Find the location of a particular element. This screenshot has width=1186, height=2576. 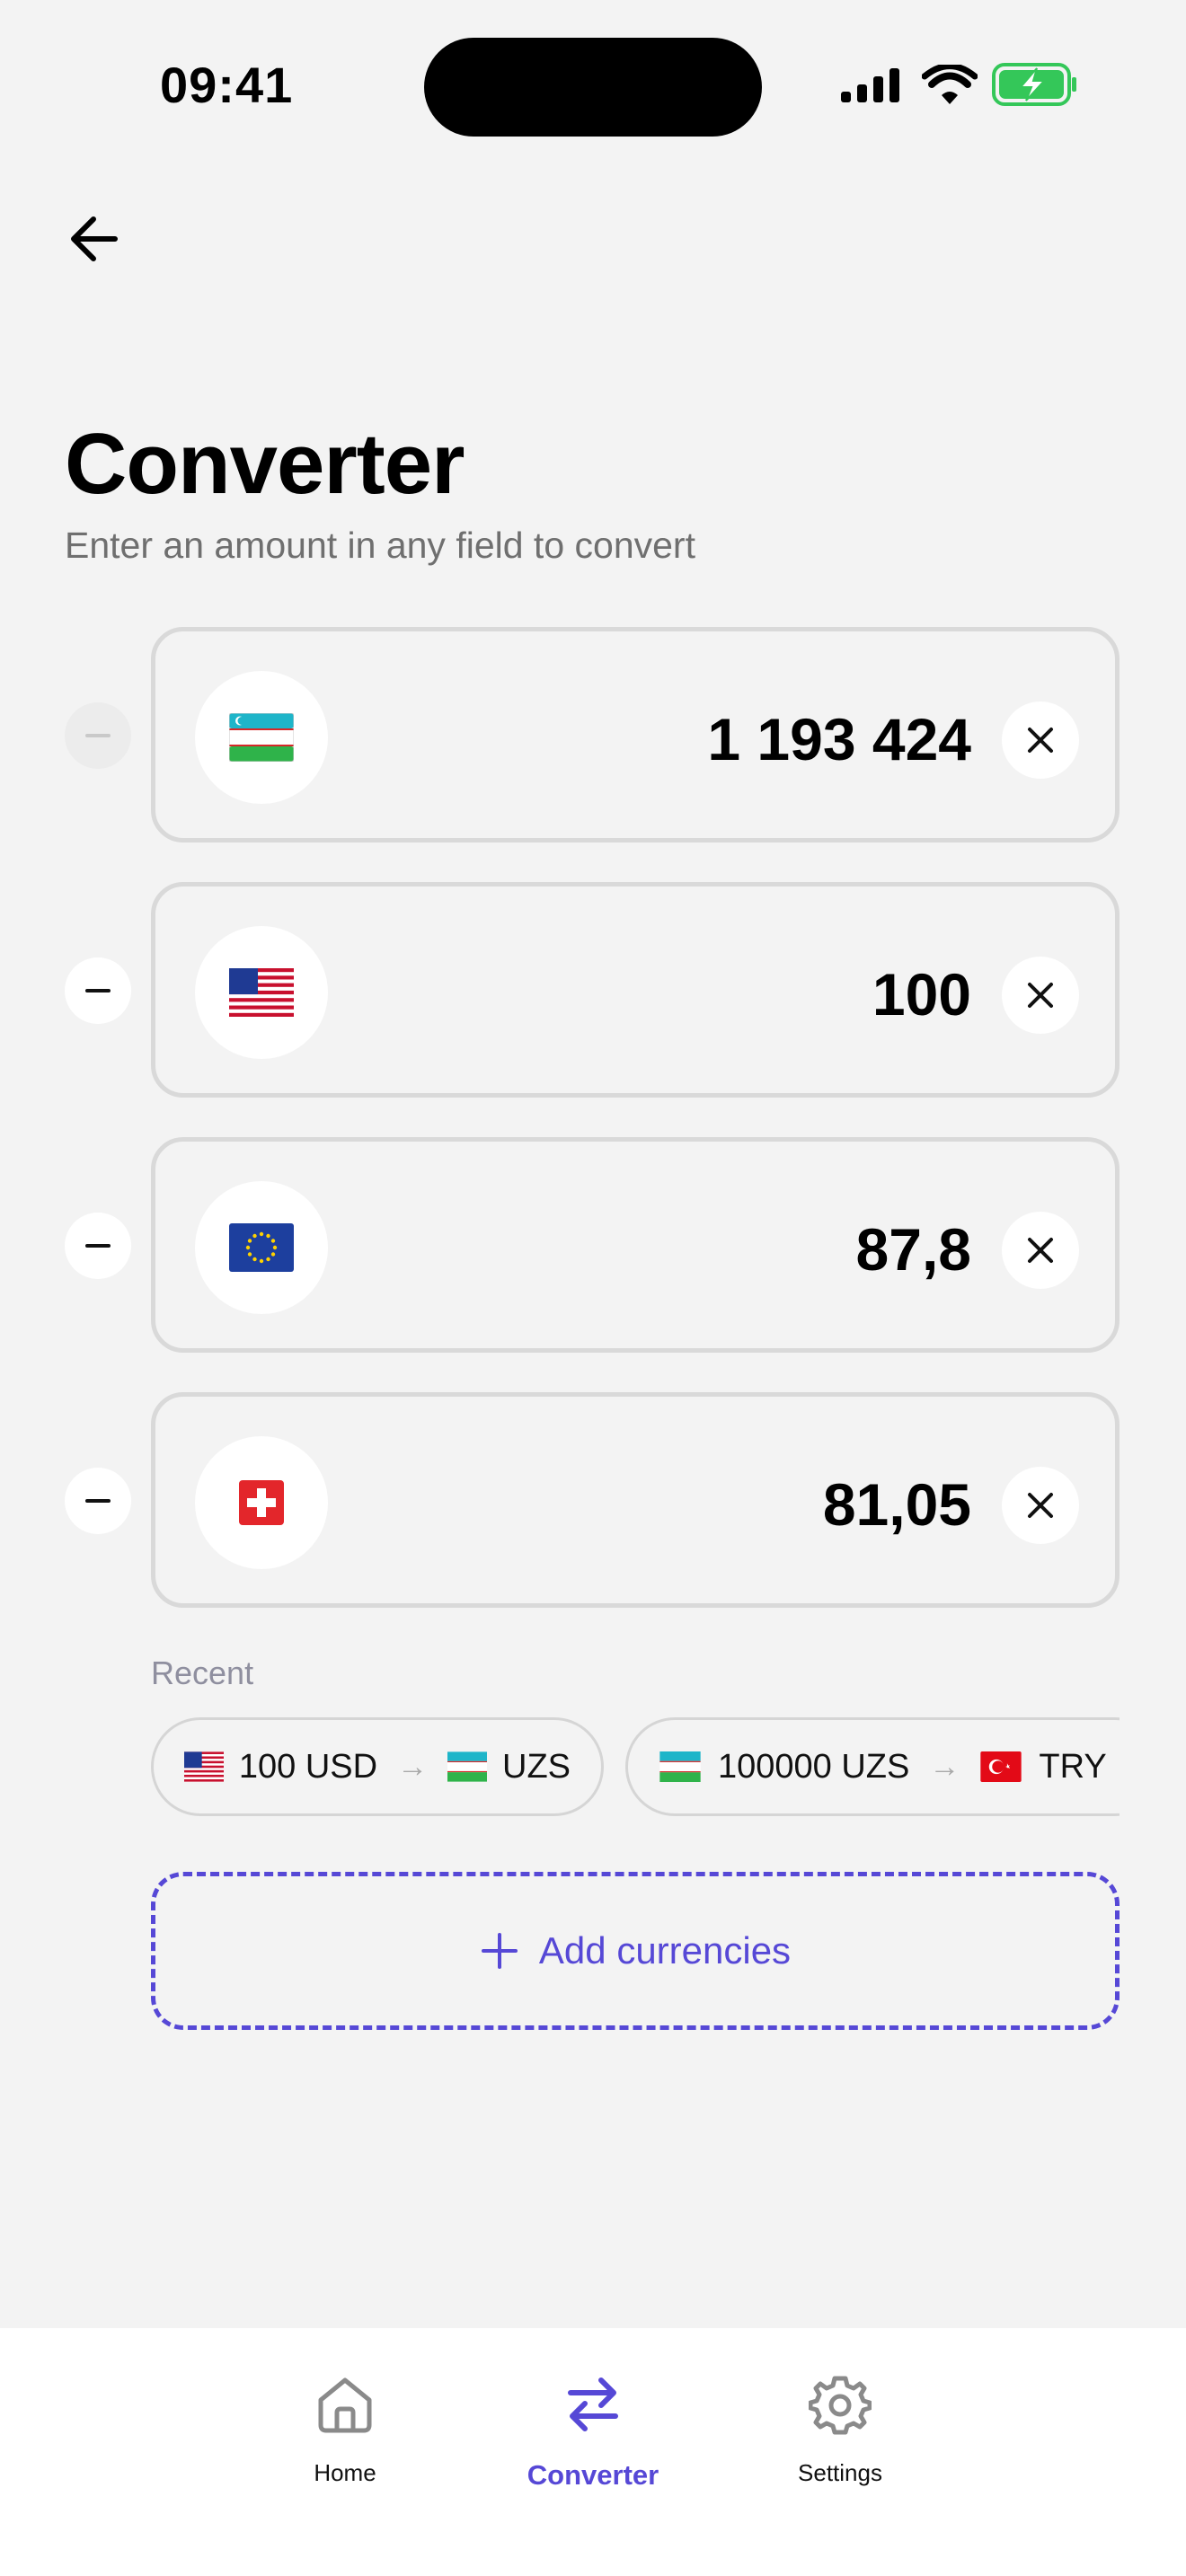

recent-list: 100 USD → UZS 100000 UZS → TRY is located at coordinates (635, 1766).